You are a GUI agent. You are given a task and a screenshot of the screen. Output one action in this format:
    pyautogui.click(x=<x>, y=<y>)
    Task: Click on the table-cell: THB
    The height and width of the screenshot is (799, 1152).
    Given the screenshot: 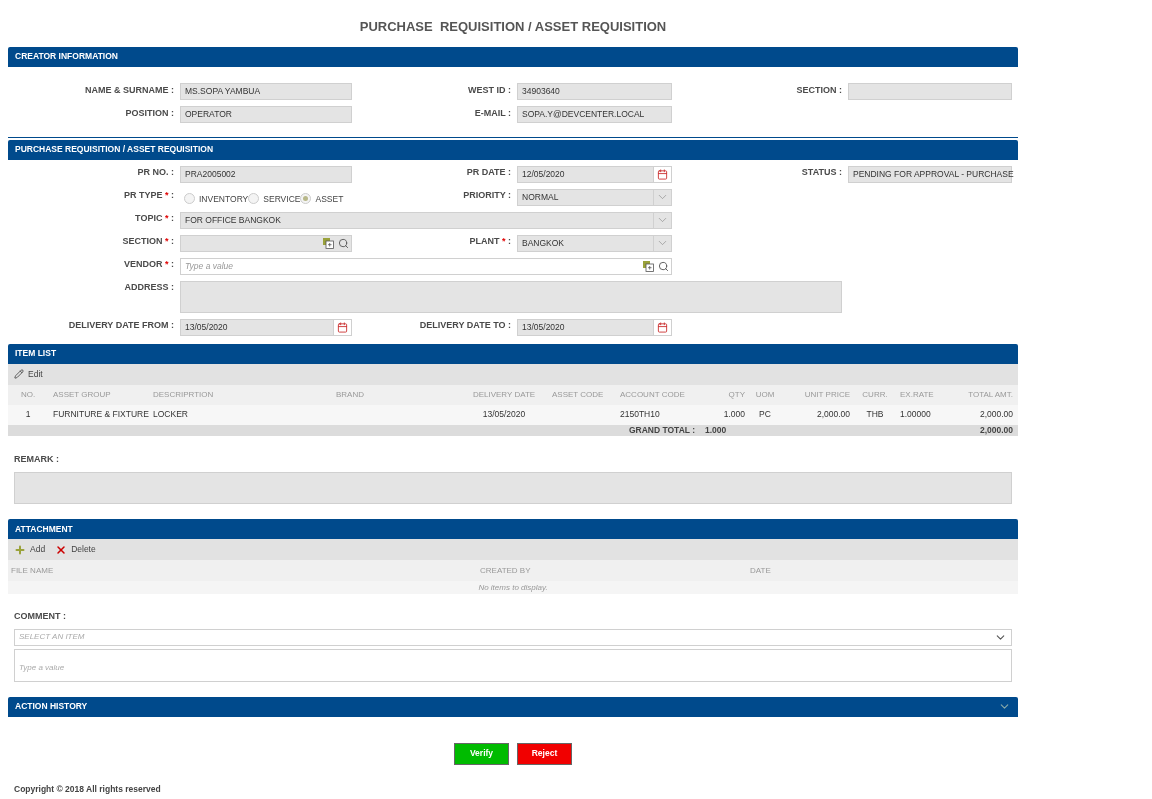 What is the action you would take?
    pyautogui.click(x=875, y=414)
    